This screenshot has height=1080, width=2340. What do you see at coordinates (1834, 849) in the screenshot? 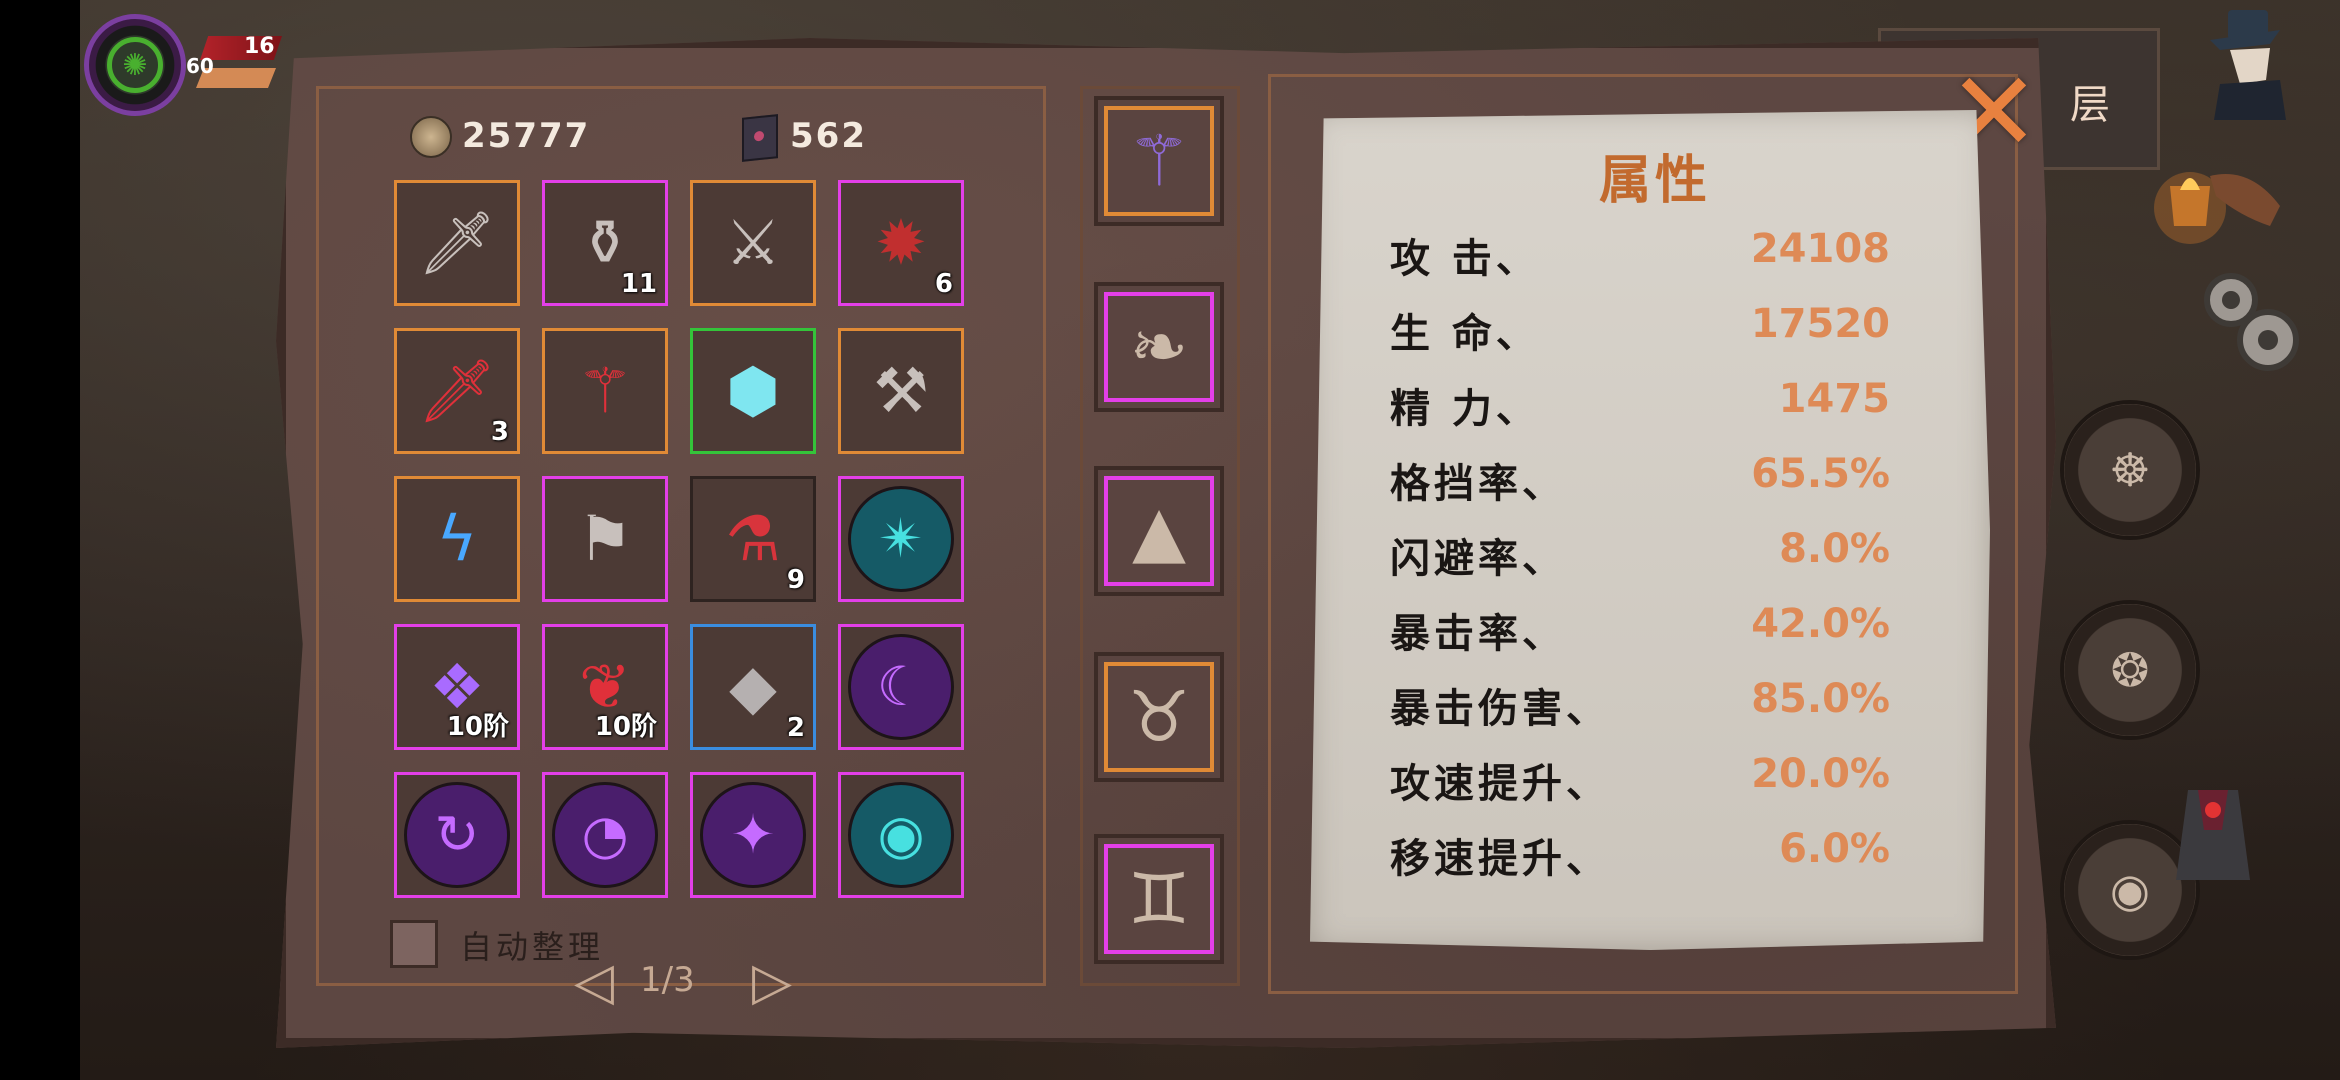
I see `attribute-value: 6.0%` at bounding box center [1834, 849].